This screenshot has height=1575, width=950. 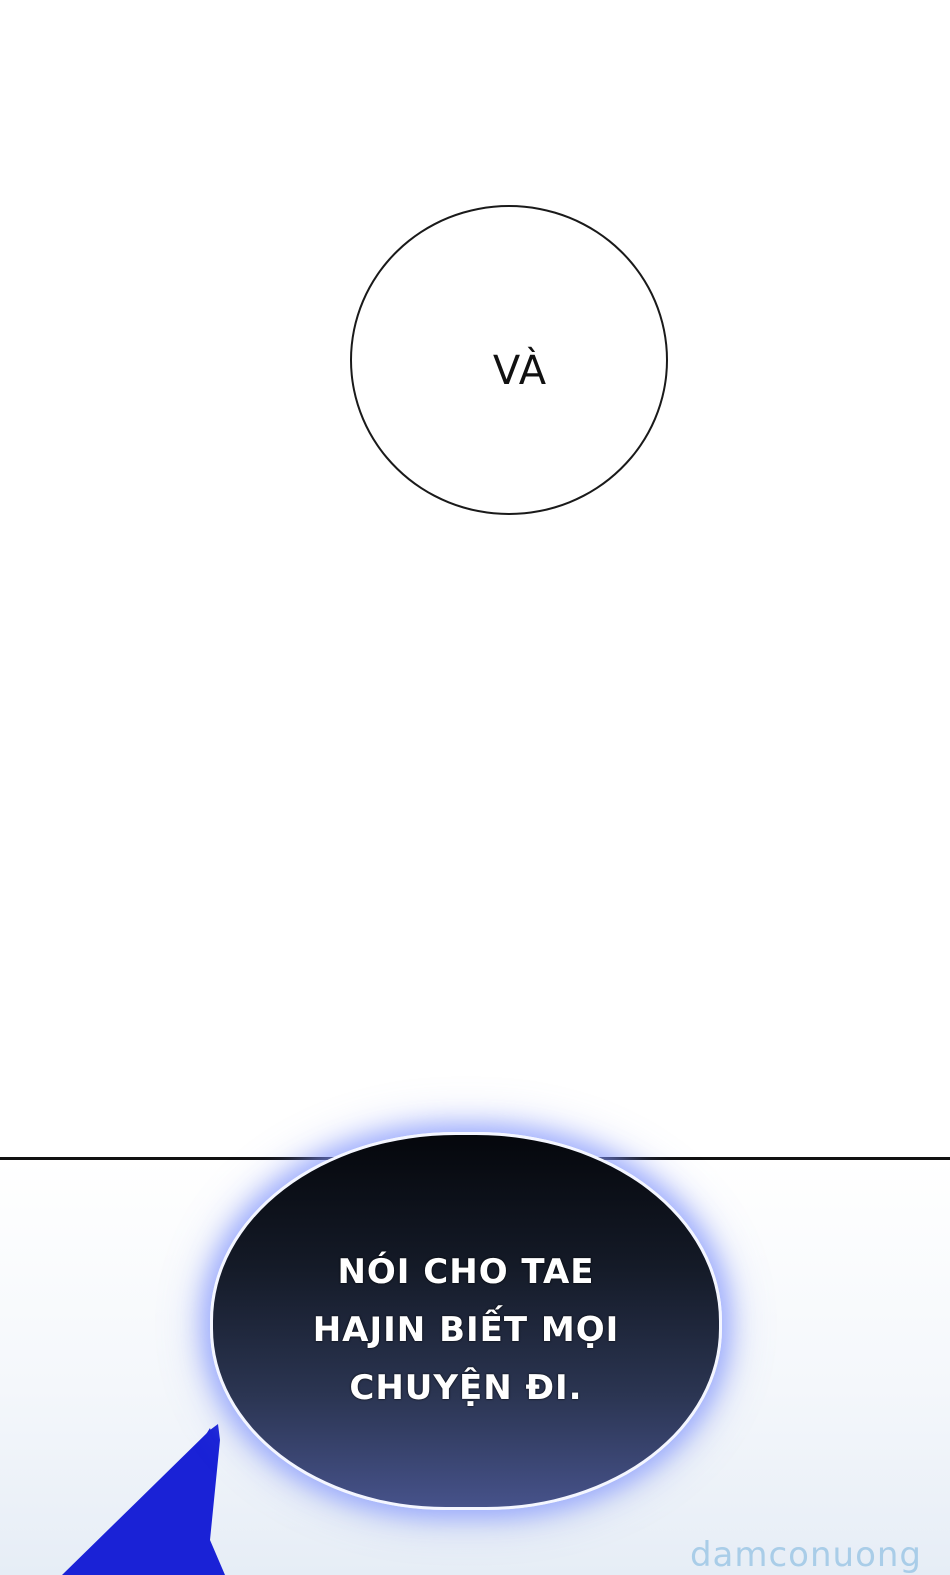 I want to click on speech-bubble-circle: VÀ, so click(x=509, y=360).